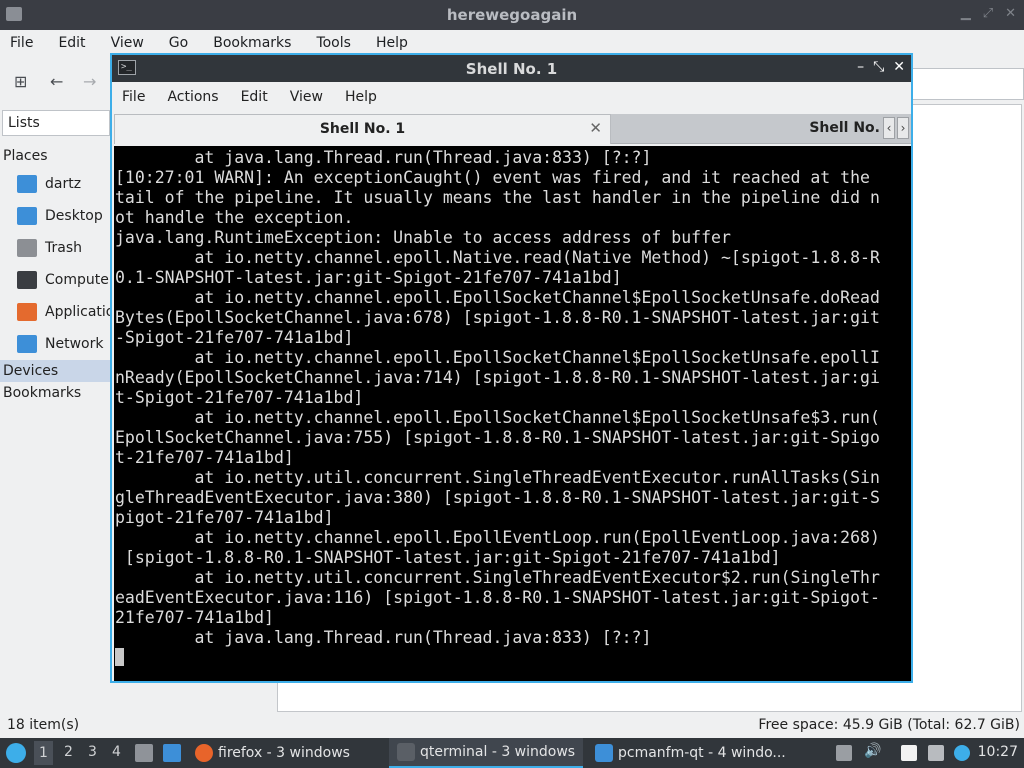 The height and width of the screenshot is (768, 1024). I want to click on item-count: 18 item(s), so click(43, 725).